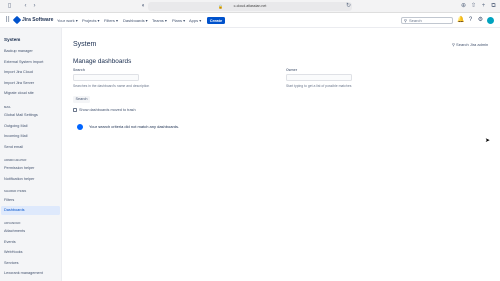  What do you see at coordinates (81, 99) in the screenshot?
I see `search-button: Search` at bounding box center [81, 99].